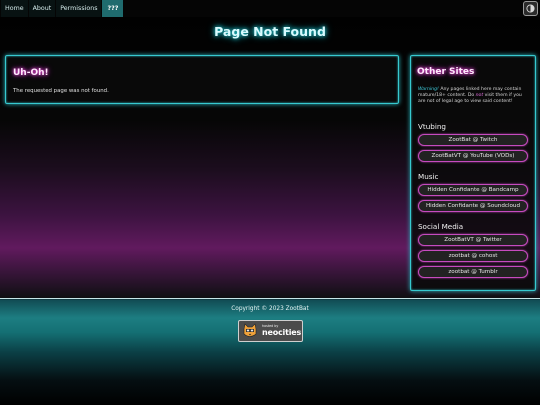 The height and width of the screenshot is (405, 540). What do you see at coordinates (270, 31) in the screenshot?
I see `page-title: Page Not Found` at bounding box center [270, 31].